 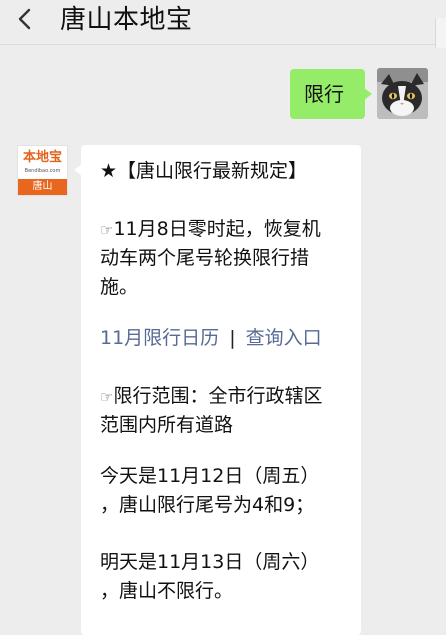 I want to click on outgoing-message-bubble: 限行, so click(x=331, y=94).